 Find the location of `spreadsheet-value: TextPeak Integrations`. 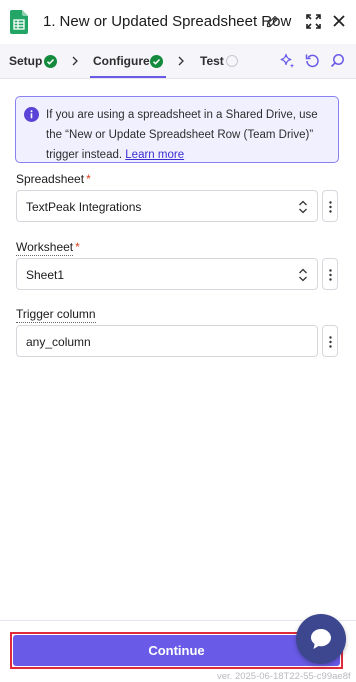

spreadsheet-value: TextPeak Integrations is located at coordinates (84, 207).